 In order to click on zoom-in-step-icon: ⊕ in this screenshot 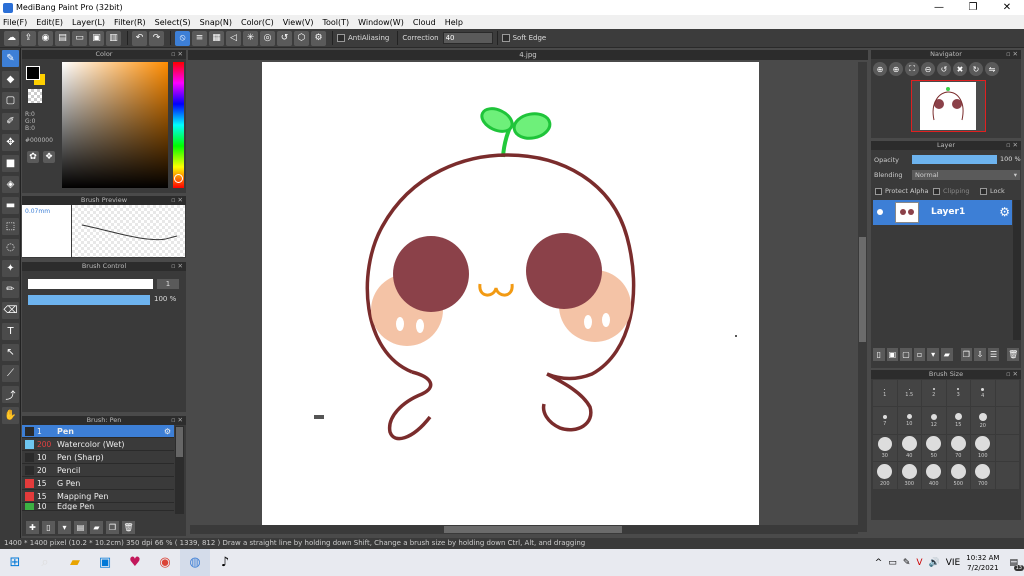, I will do `click(896, 69)`.